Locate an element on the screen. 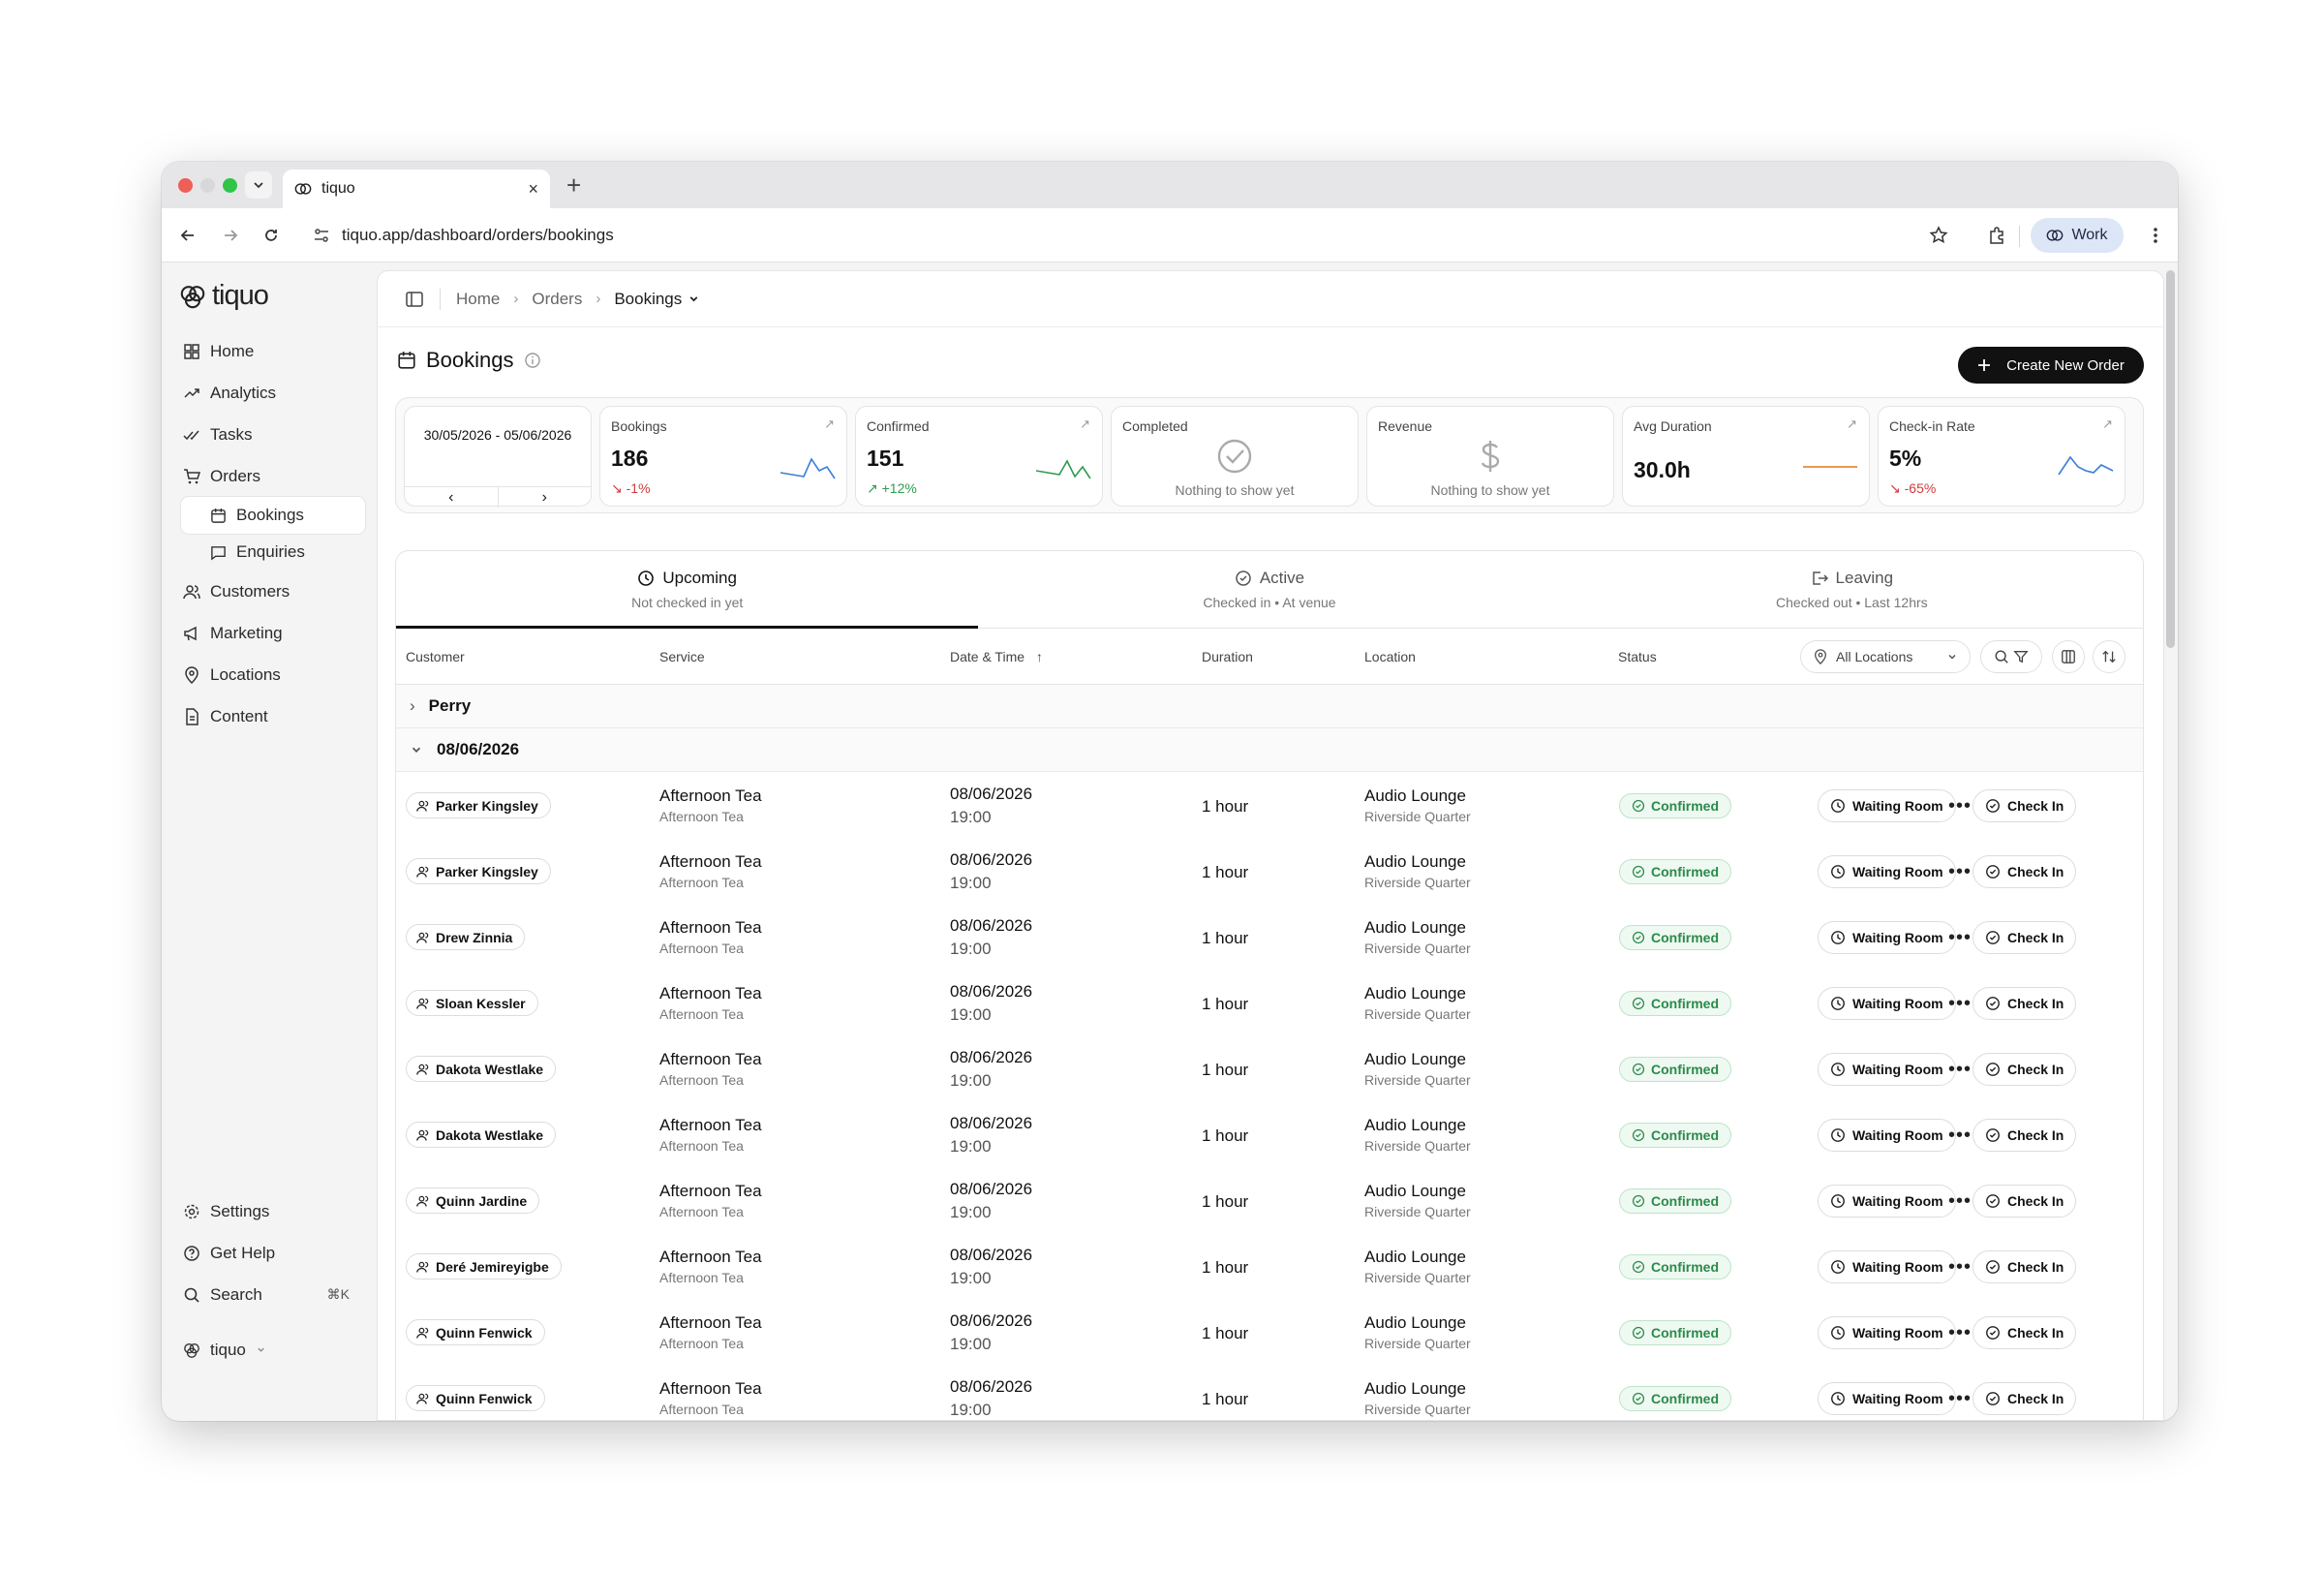 Image resolution: width=2324 pixels, height=1573 pixels. breadcrumb-home: Home is located at coordinates (478, 299).